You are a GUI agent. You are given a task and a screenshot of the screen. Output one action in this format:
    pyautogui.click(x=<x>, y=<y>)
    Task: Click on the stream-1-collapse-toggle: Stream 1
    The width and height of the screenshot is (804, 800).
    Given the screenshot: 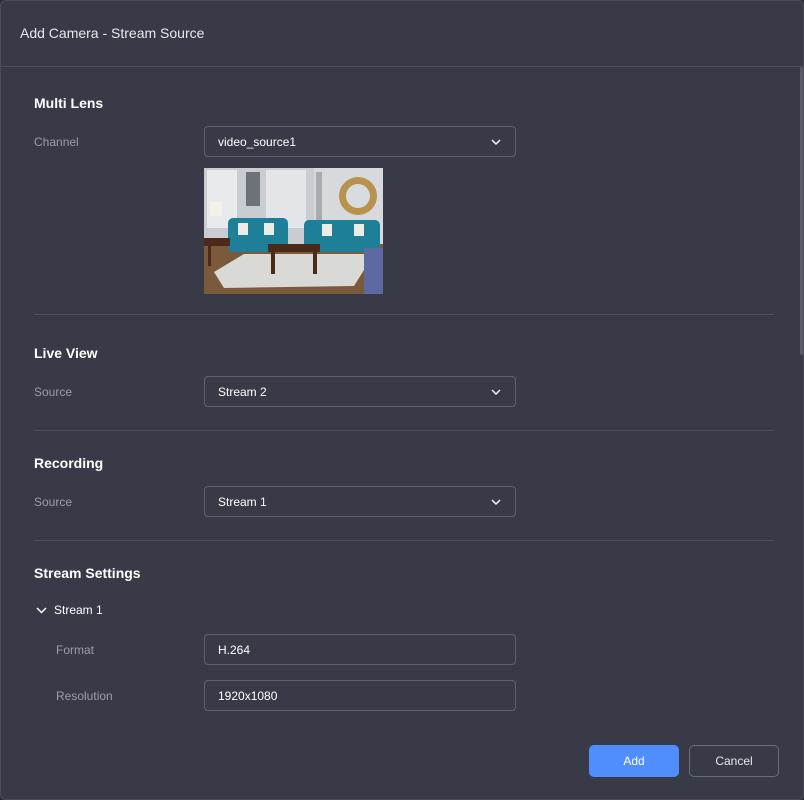 What is the action you would take?
    pyautogui.click(x=69, y=610)
    